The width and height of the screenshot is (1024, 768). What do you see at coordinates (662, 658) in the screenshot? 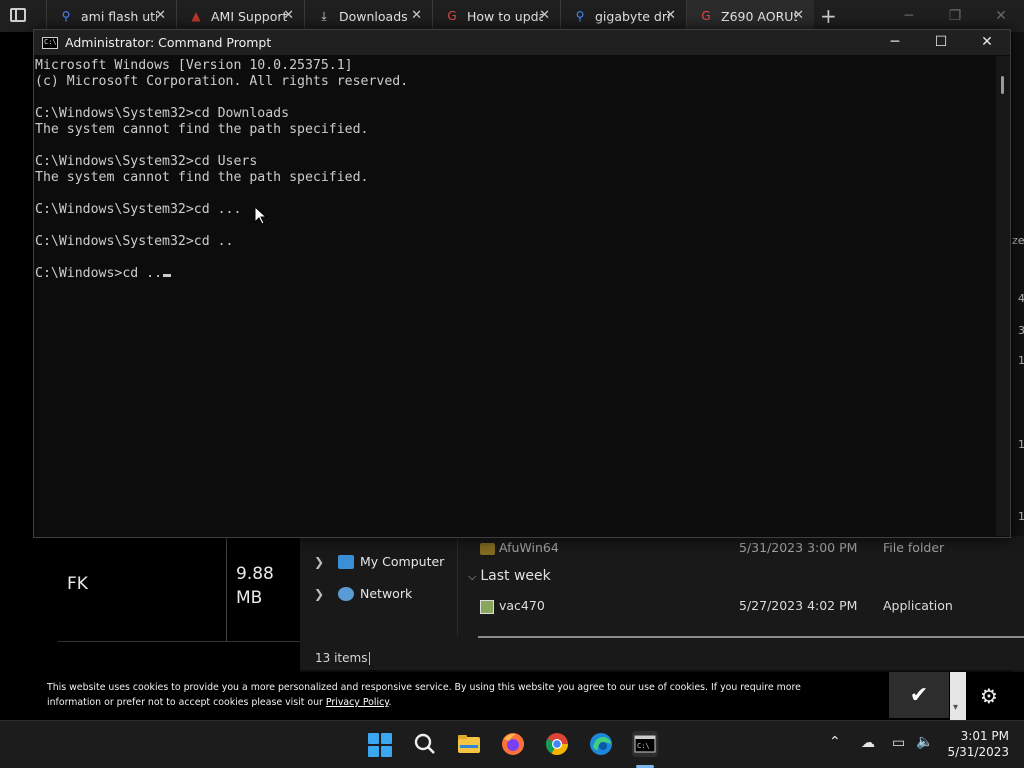
I see `explorer-status-bar: 13 items` at bounding box center [662, 658].